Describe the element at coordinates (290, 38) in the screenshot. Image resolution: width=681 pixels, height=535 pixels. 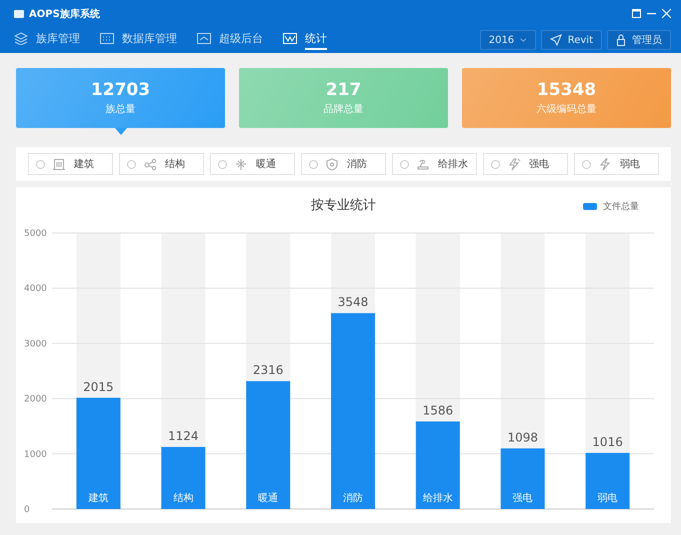
I see `chart-icon` at that location.